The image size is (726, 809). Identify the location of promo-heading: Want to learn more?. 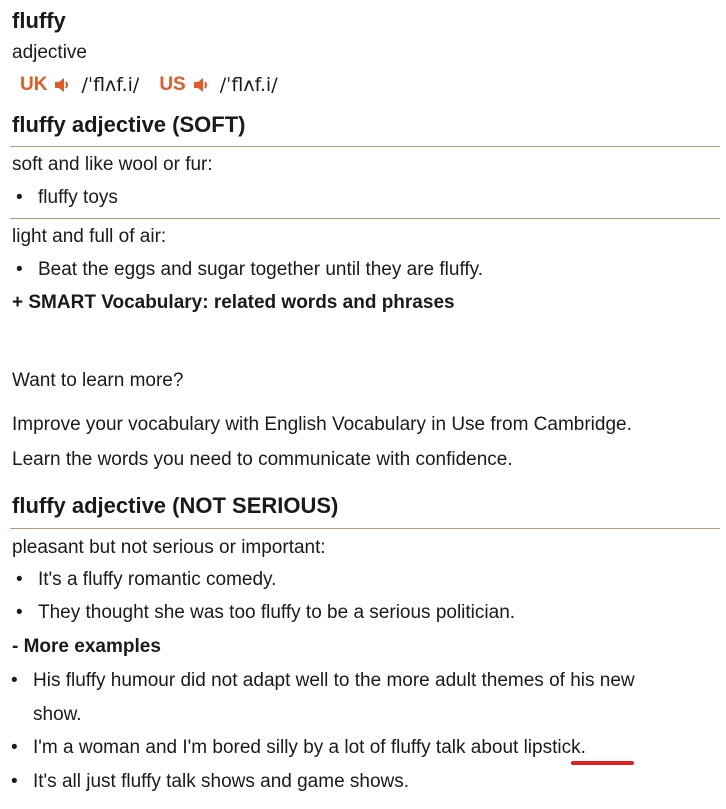
(98, 380).